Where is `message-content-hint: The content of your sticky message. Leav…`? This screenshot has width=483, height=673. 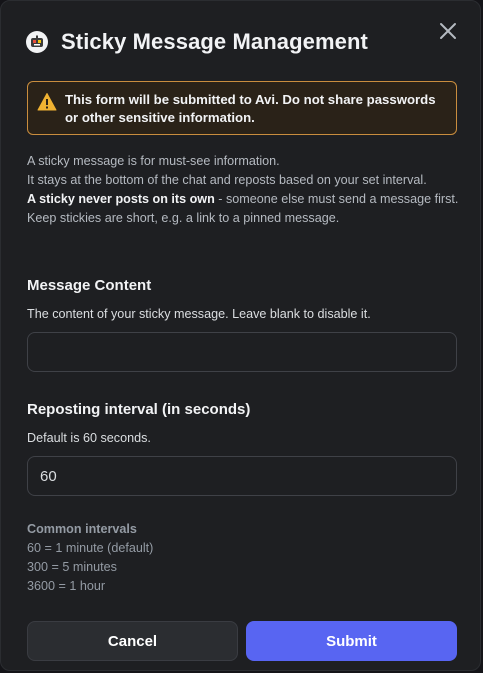
message-content-hint: The content of your sticky message. Leav… is located at coordinates (199, 314).